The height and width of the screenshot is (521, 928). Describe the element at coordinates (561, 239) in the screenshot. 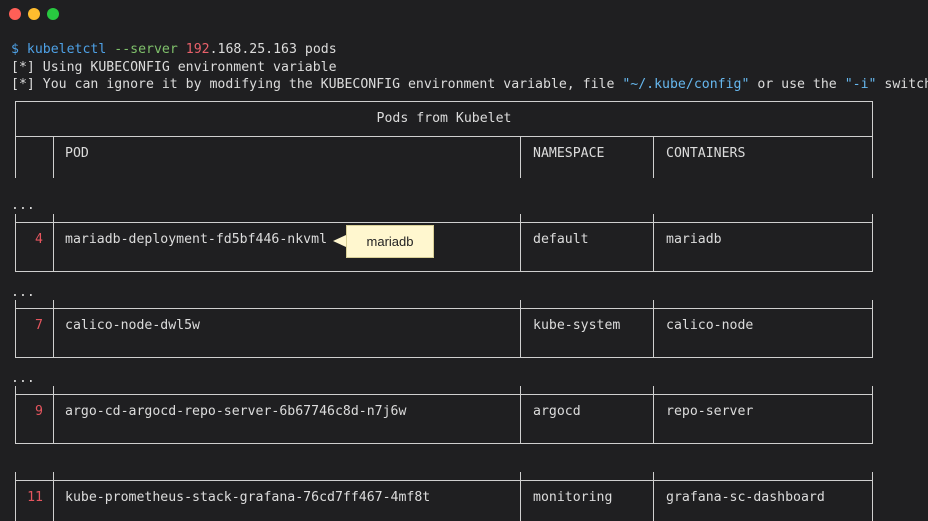

I see `table-row-namespace: default` at that location.